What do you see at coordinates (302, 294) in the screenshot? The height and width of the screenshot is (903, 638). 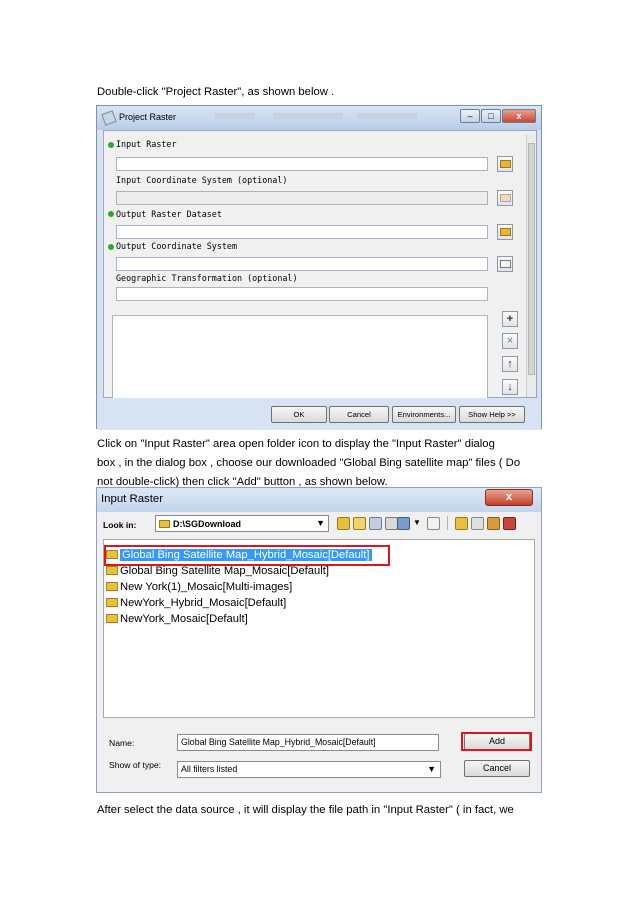 I see `geographic-transformation-field` at bounding box center [302, 294].